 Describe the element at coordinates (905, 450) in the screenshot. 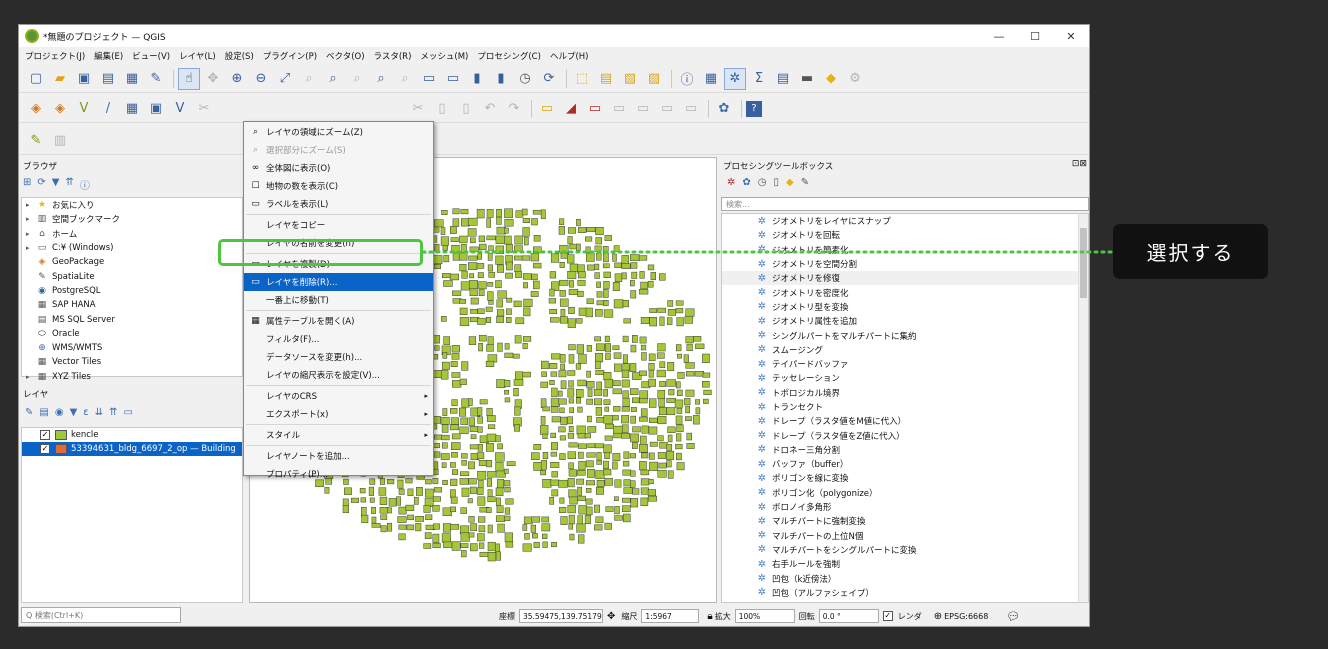

I see `toolbox-algorithm: ✲ ドロネー三角分割` at that location.